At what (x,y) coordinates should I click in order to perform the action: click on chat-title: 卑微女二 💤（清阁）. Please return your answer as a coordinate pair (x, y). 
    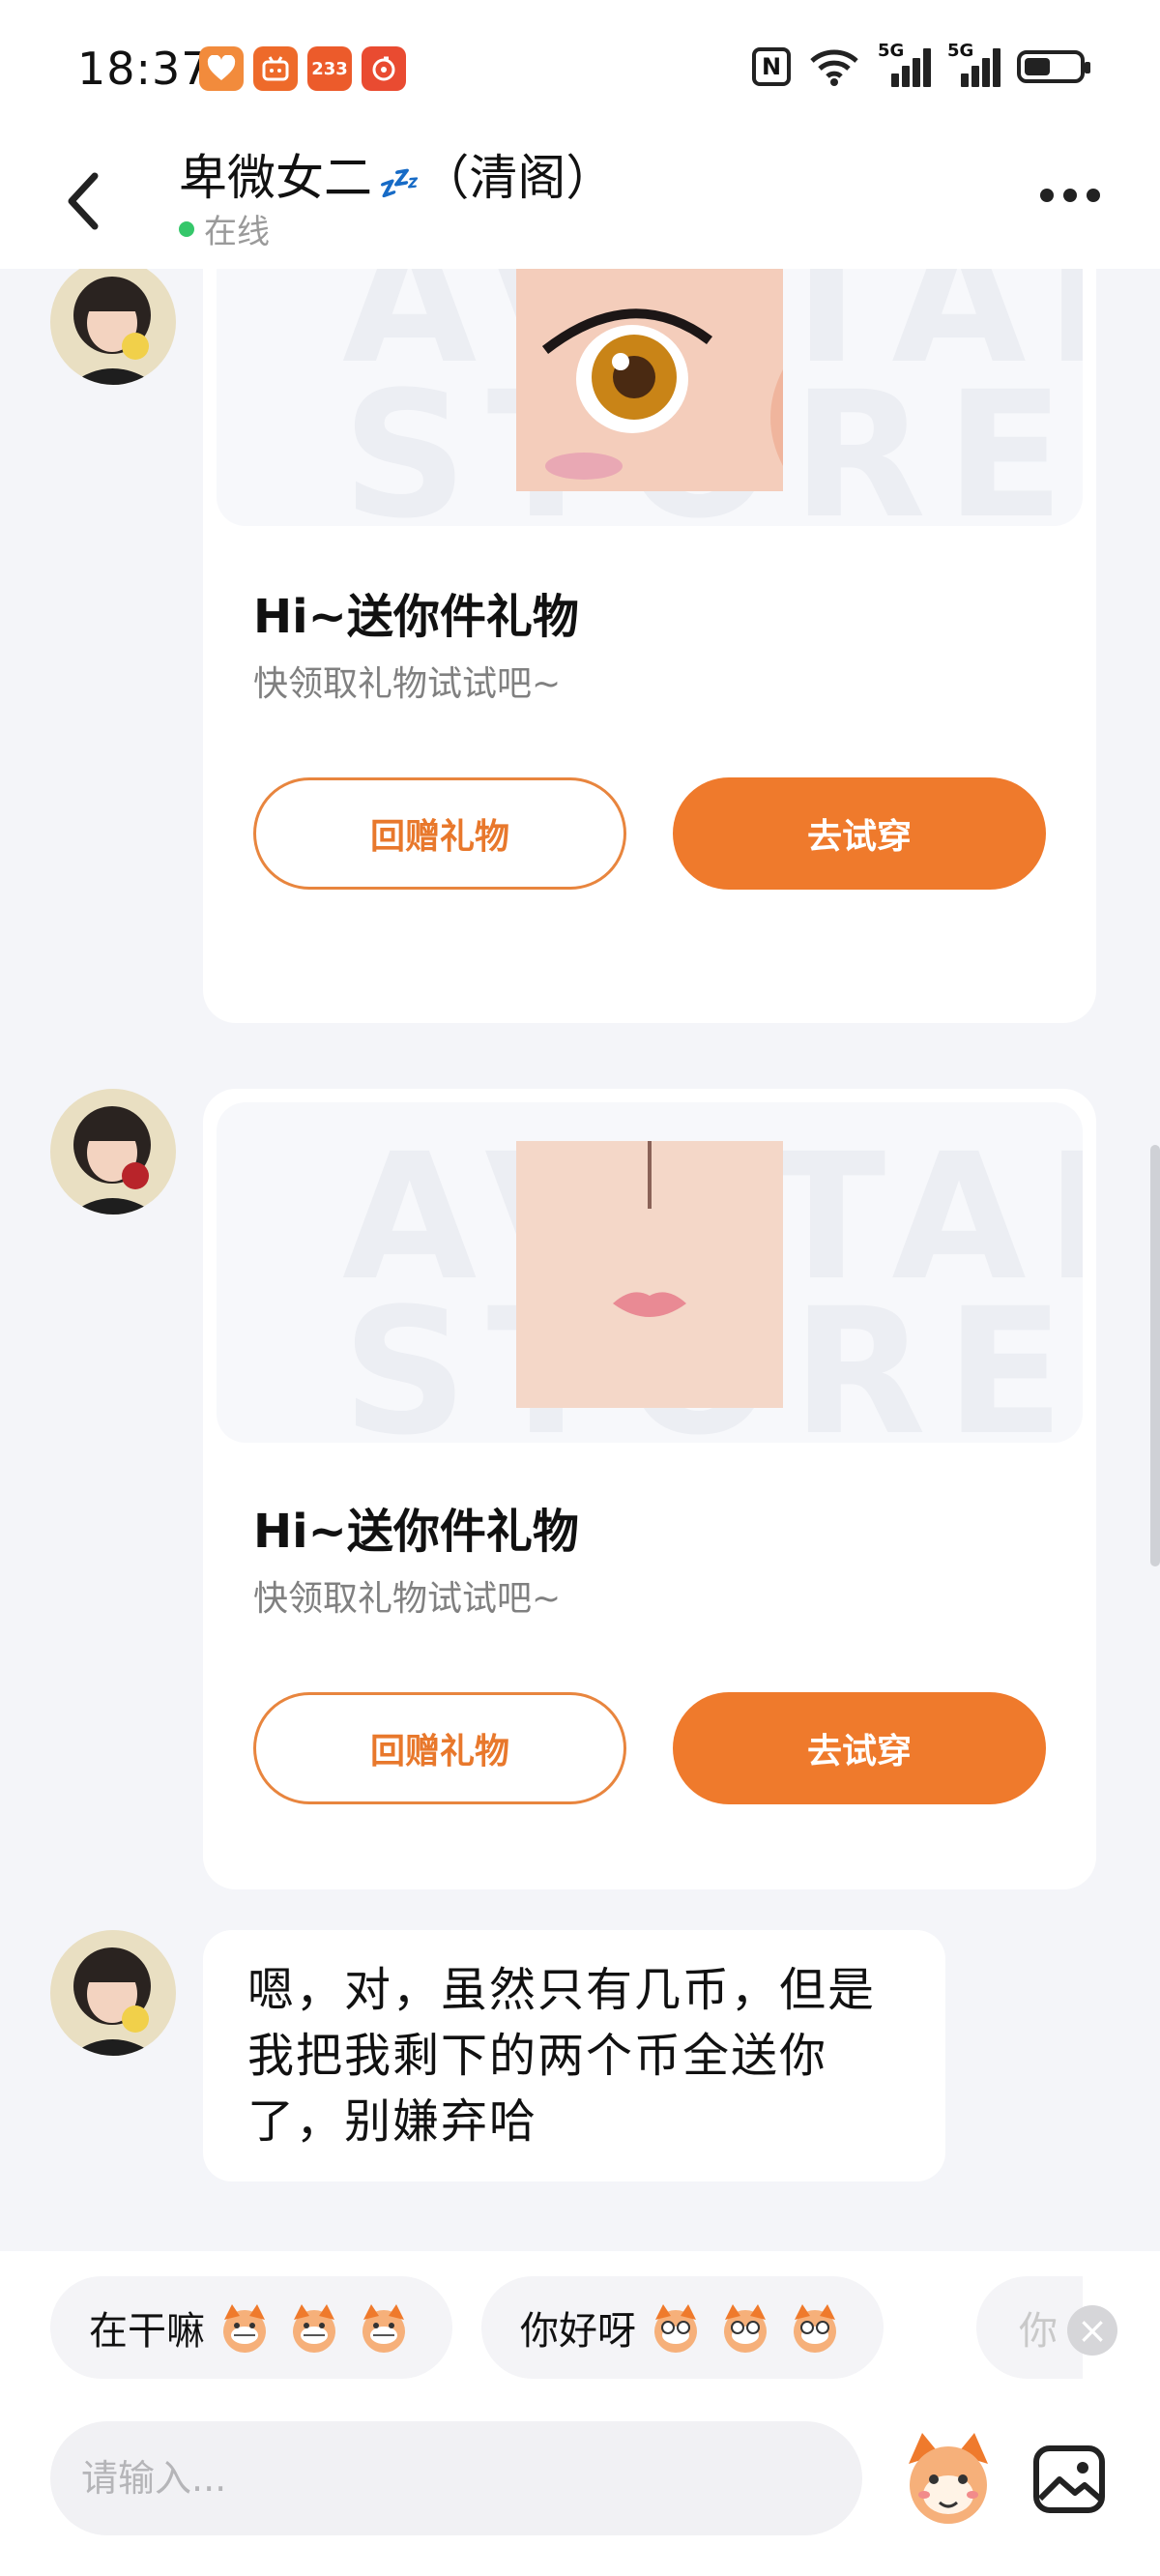
    Looking at the image, I should click on (397, 174).